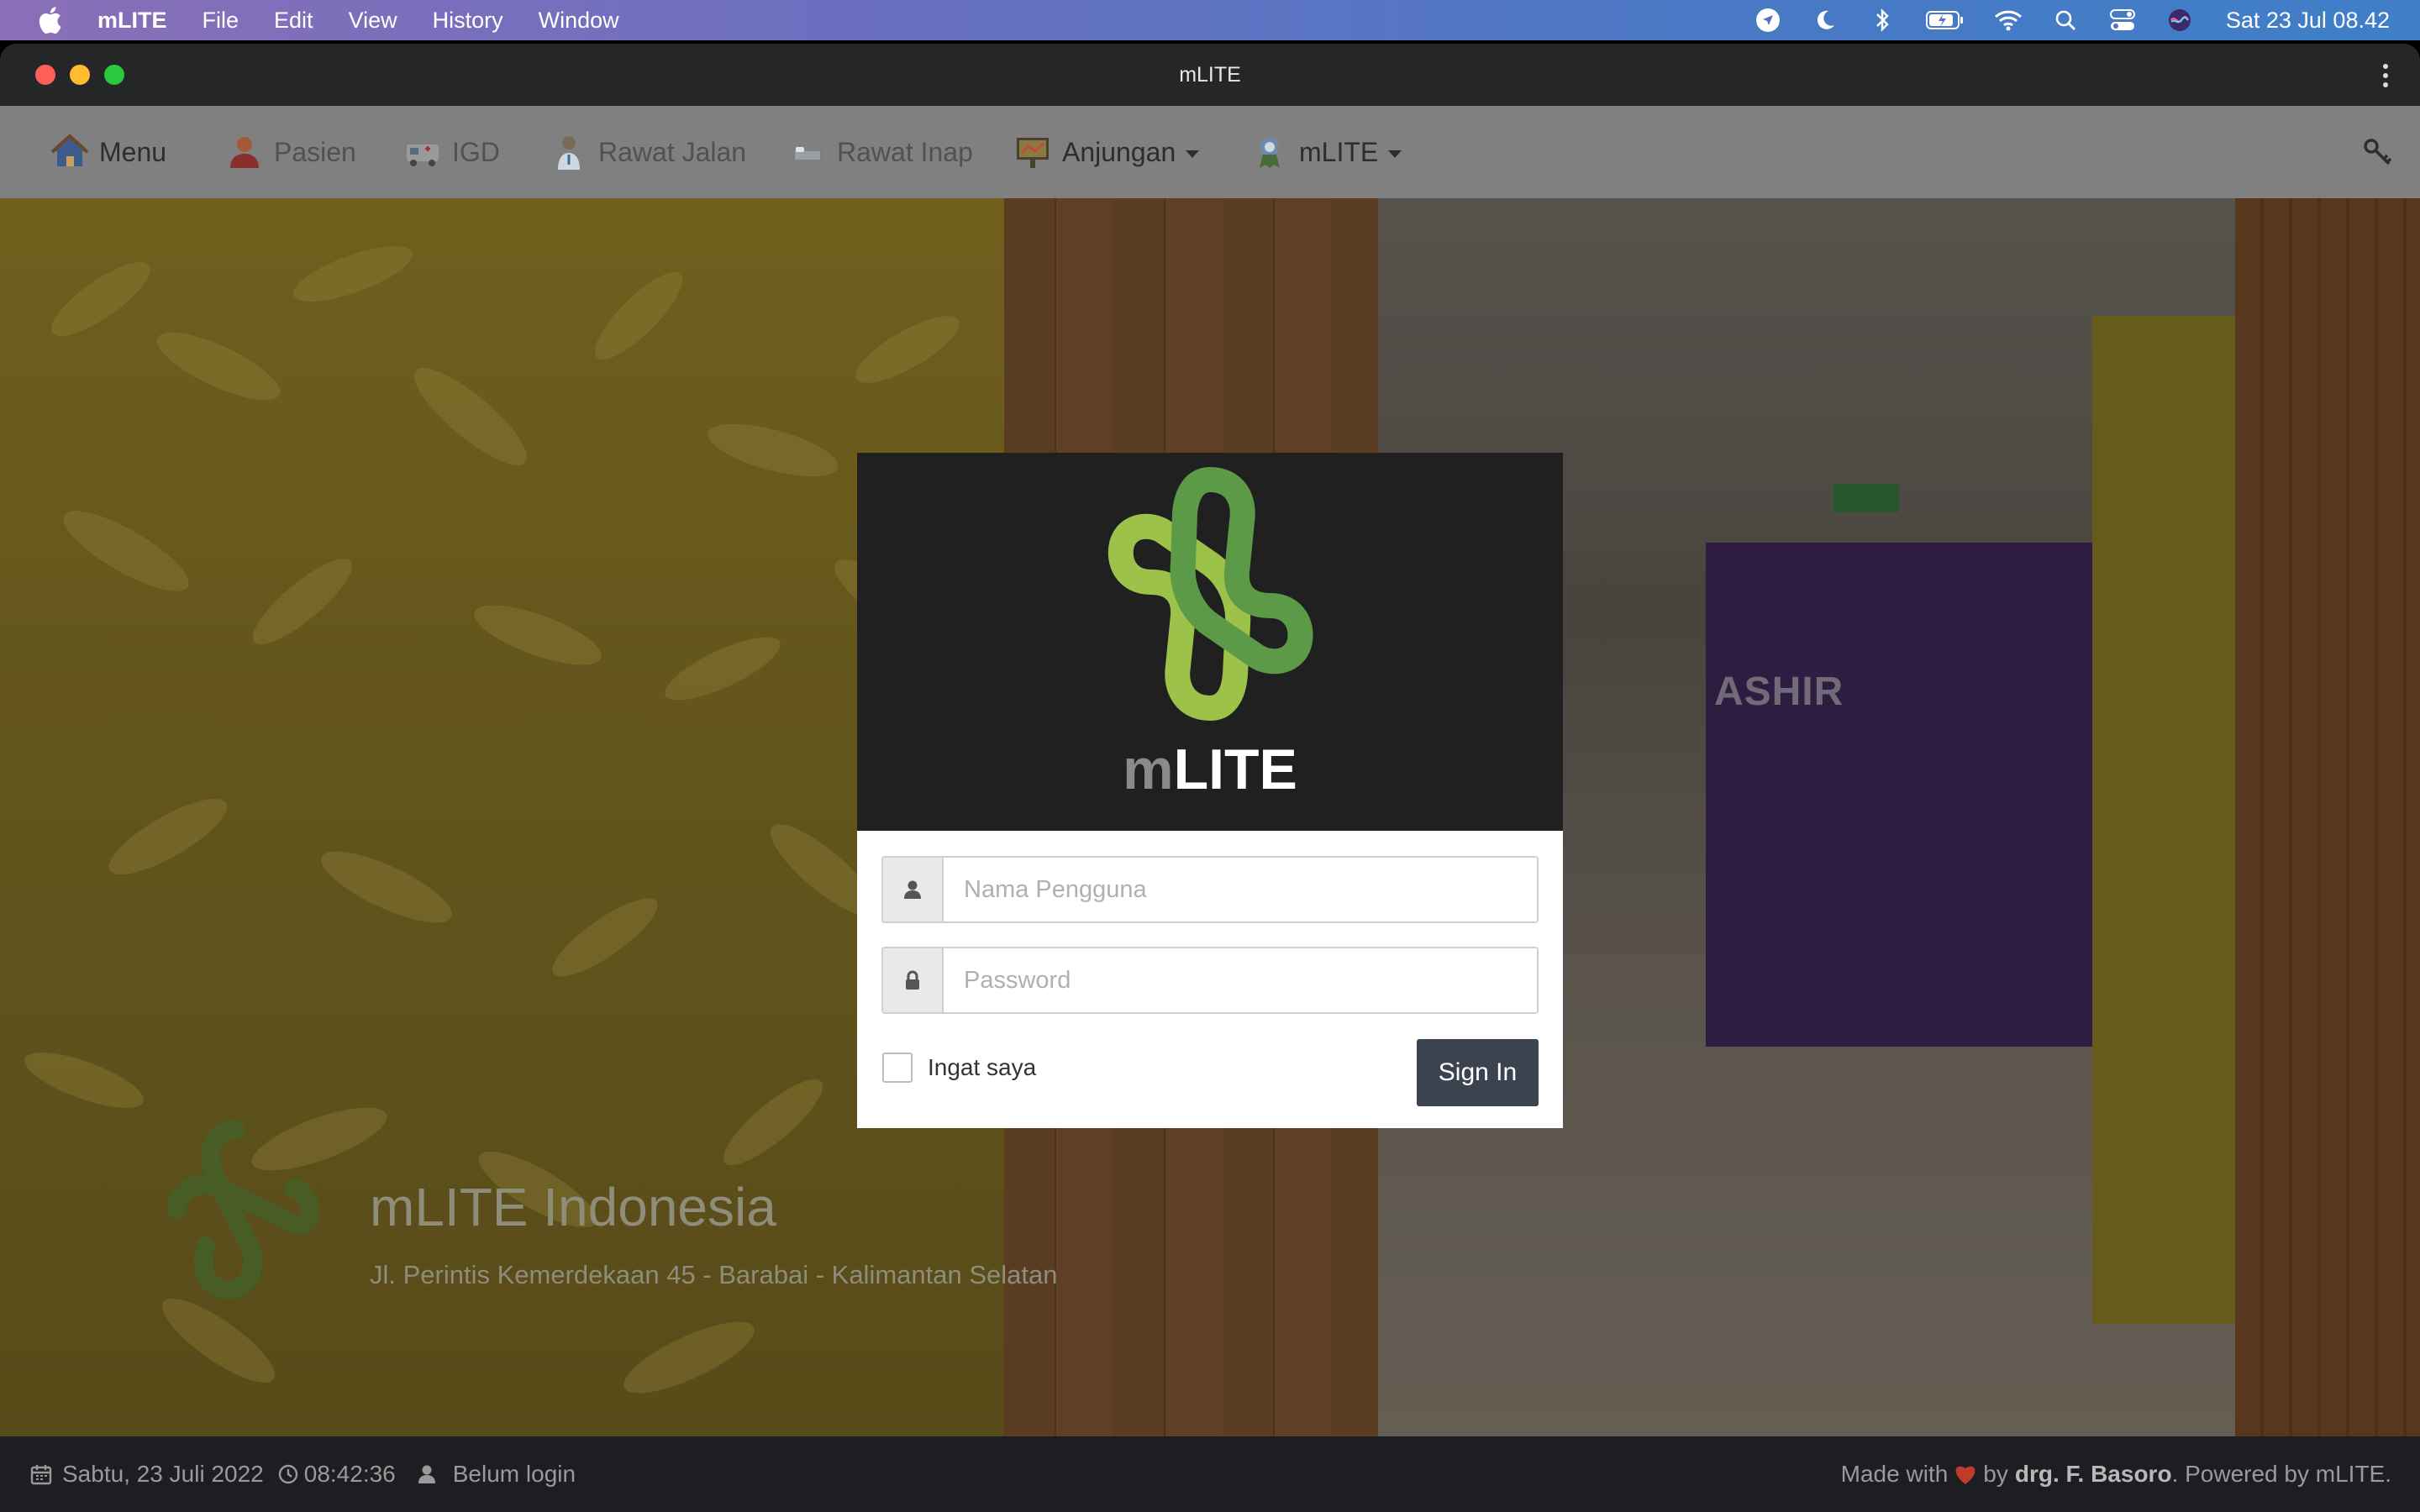  I want to click on wordmark-m: m, so click(1148, 769).